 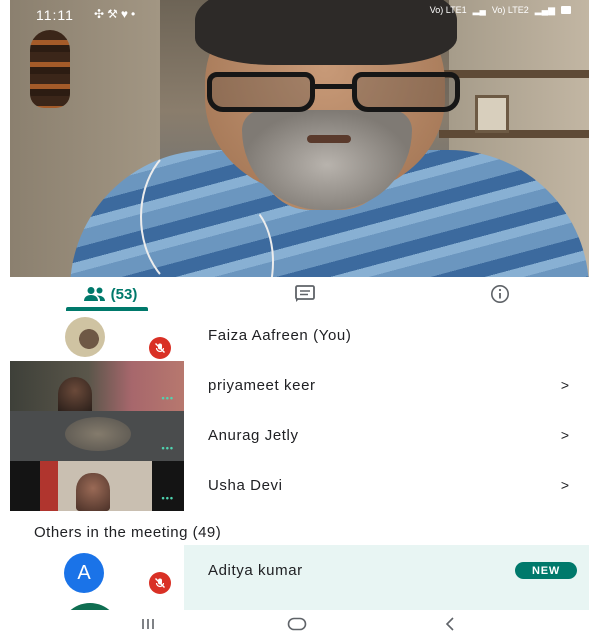 What do you see at coordinates (299, 589) in the screenshot?
I see `list-item: A Aditya kumar NEW` at bounding box center [299, 589].